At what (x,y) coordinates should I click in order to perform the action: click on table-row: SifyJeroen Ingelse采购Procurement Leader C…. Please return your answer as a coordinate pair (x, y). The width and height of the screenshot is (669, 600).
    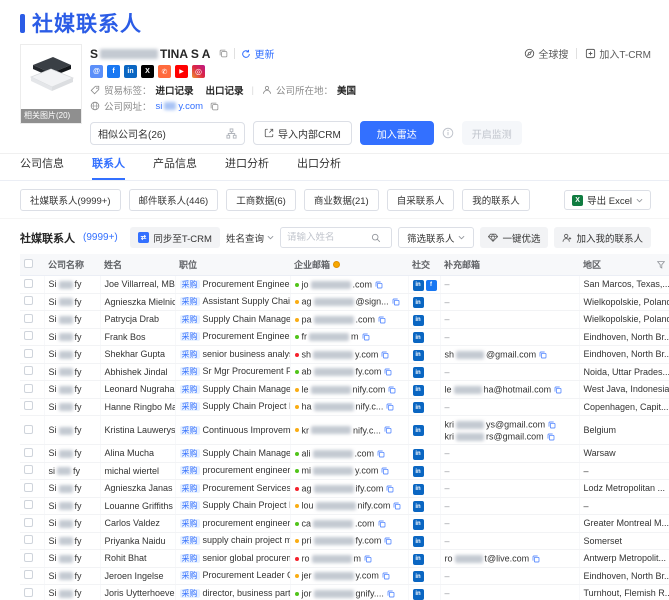
    Looking at the image, I should click on (344, 576).